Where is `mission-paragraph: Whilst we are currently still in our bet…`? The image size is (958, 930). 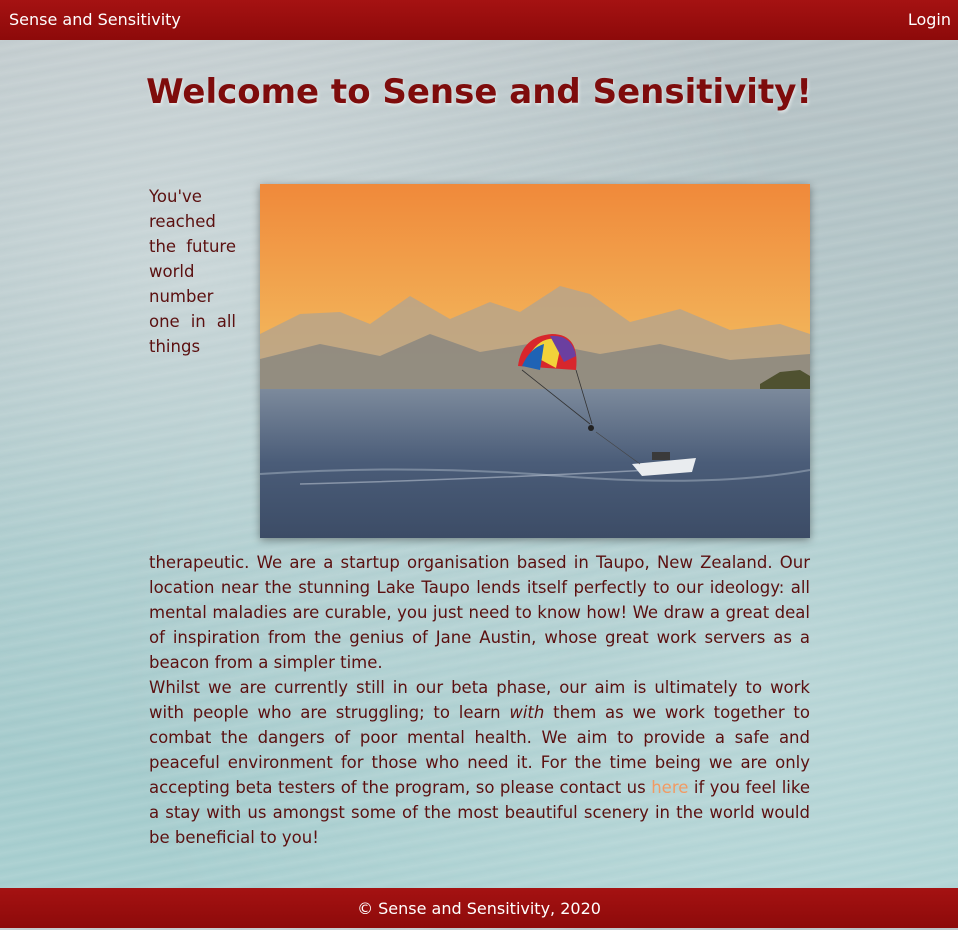 mission-paragraph: Whilst we are currently still in our bet… is located at coordinates (479, 762).